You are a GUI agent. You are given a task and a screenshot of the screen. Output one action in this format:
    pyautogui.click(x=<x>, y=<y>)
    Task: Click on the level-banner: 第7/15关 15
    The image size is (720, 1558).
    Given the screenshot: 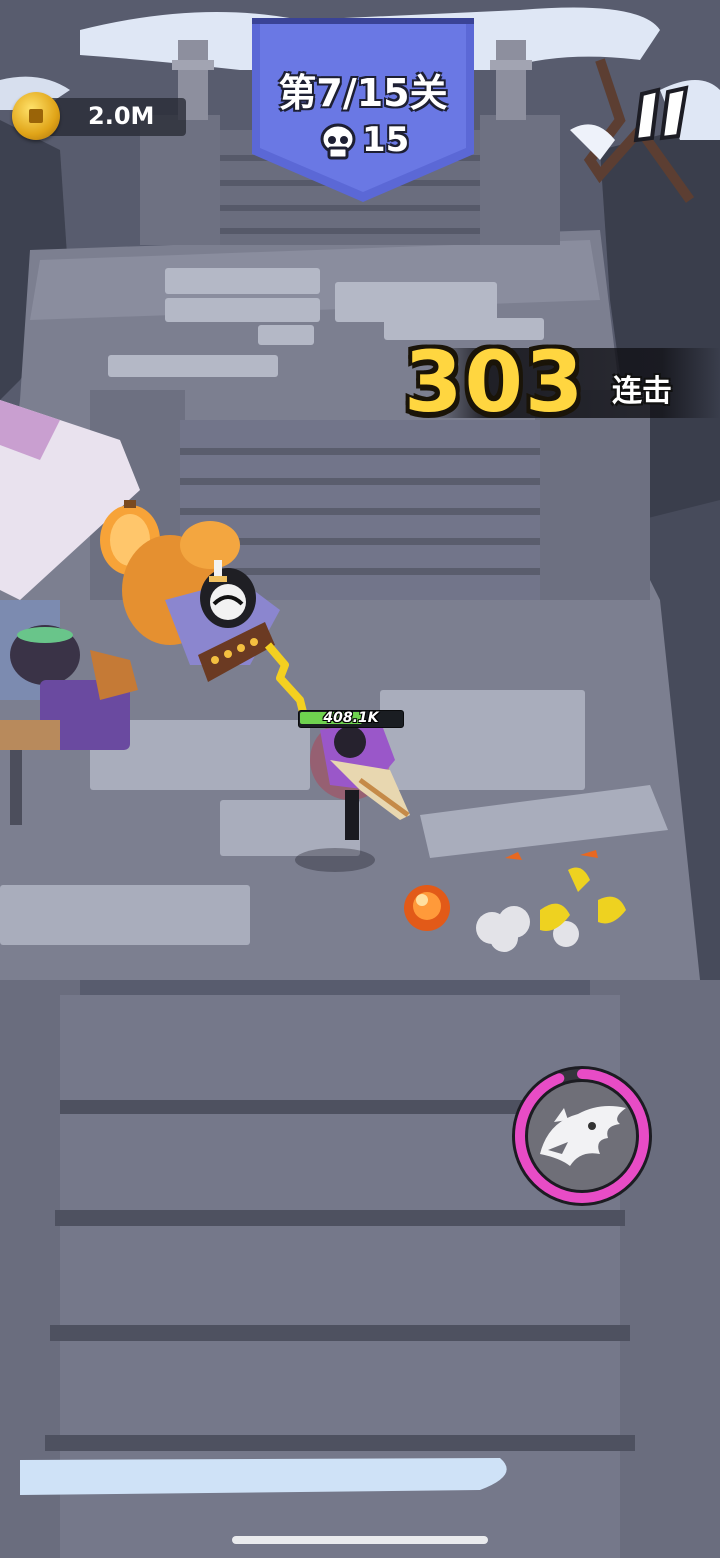 What is the action you would take?
    pyautogui.click(x=363, y=110)
    